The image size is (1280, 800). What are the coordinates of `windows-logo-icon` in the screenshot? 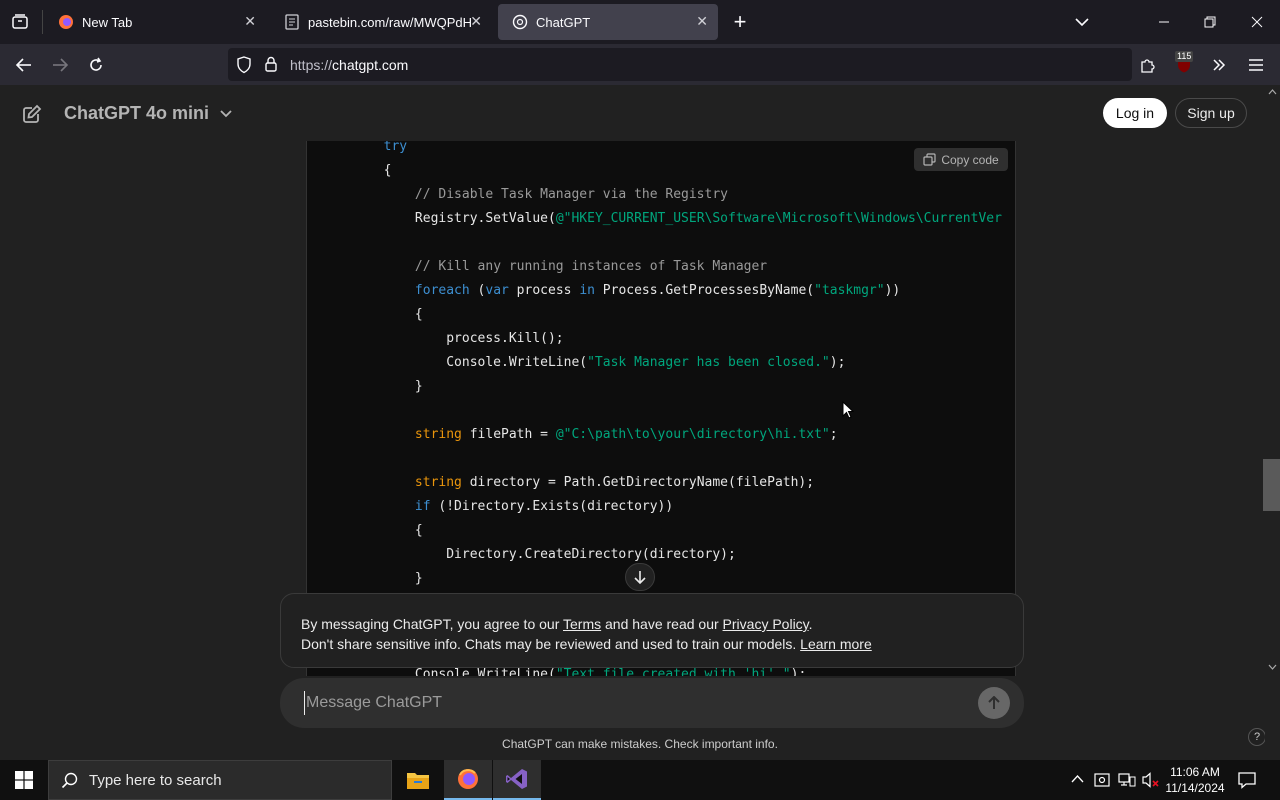 It's located at (24, 780).